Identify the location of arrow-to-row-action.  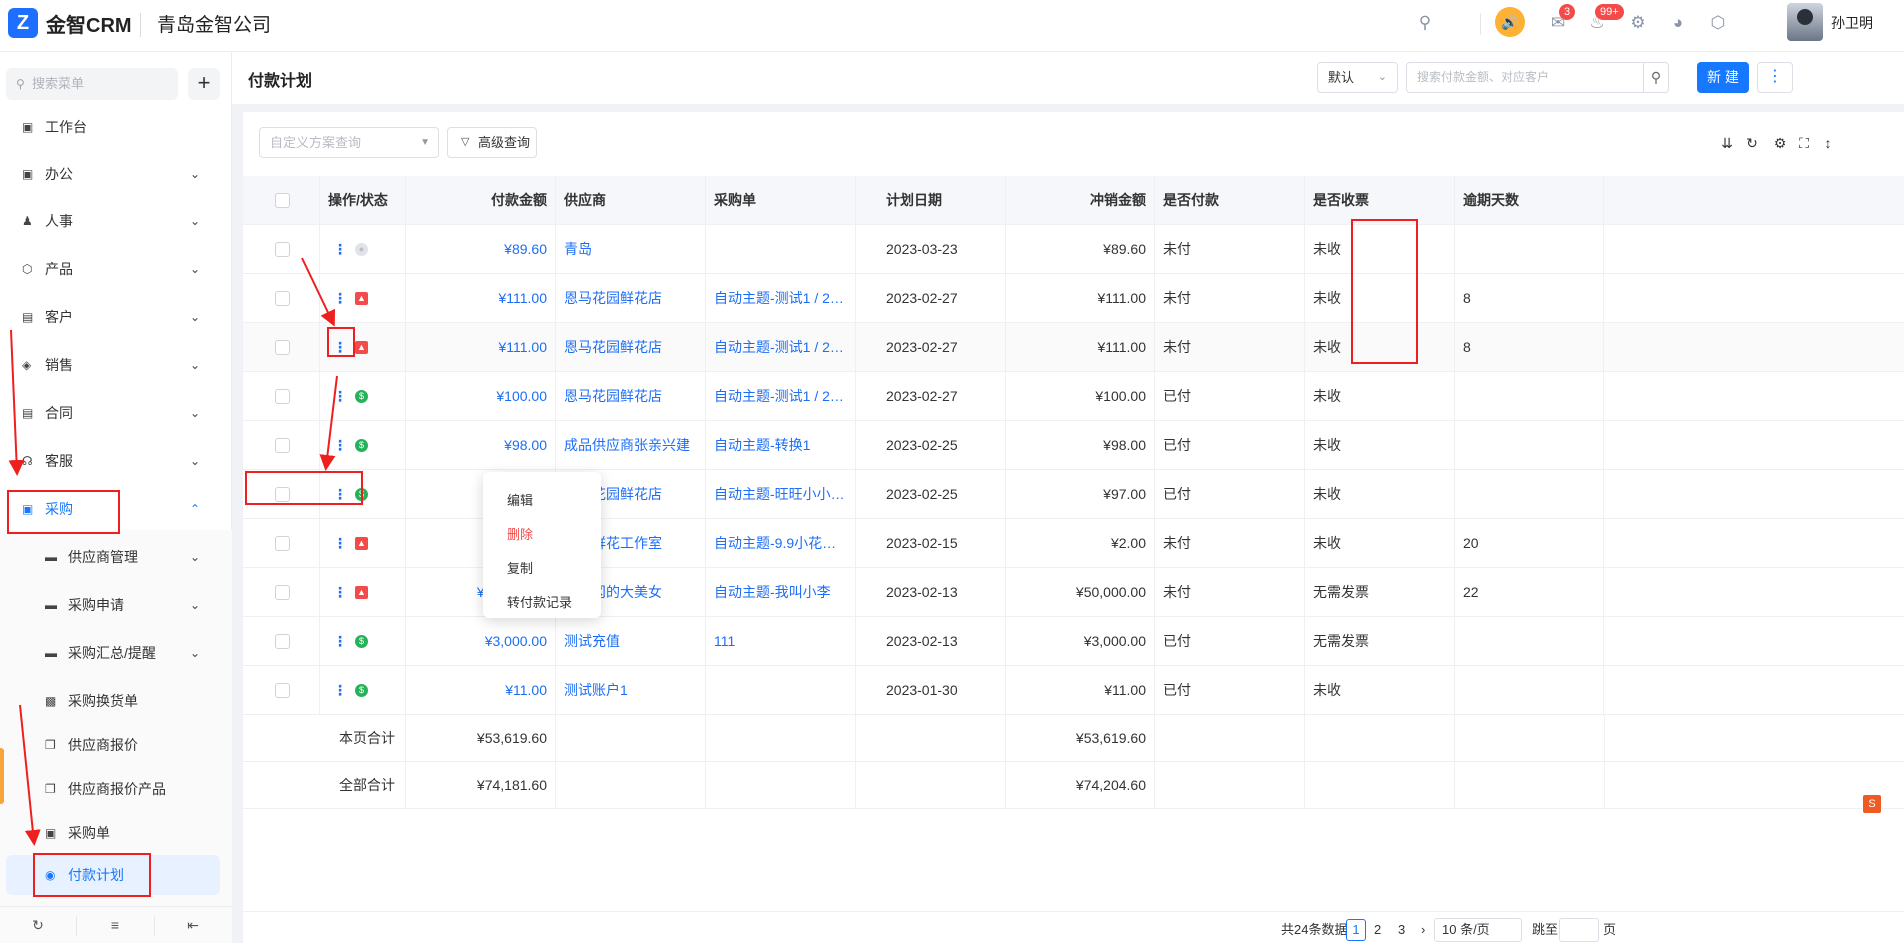
(318, 292).